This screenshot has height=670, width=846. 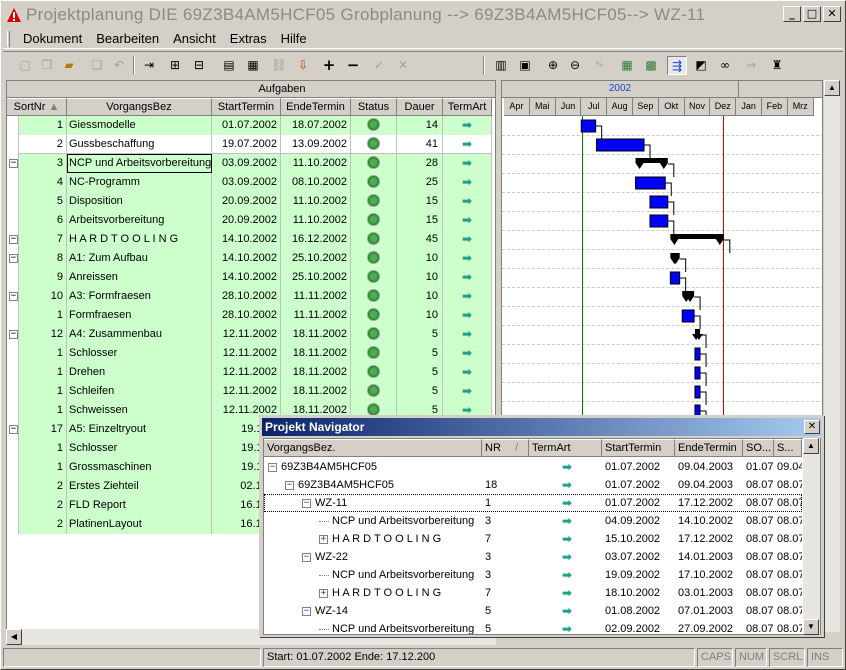 What do you see at coordinates (811, 446) in the screenshot?
I see `nav-scroll-up-icon: ▲` at bounding box center [811, 446].